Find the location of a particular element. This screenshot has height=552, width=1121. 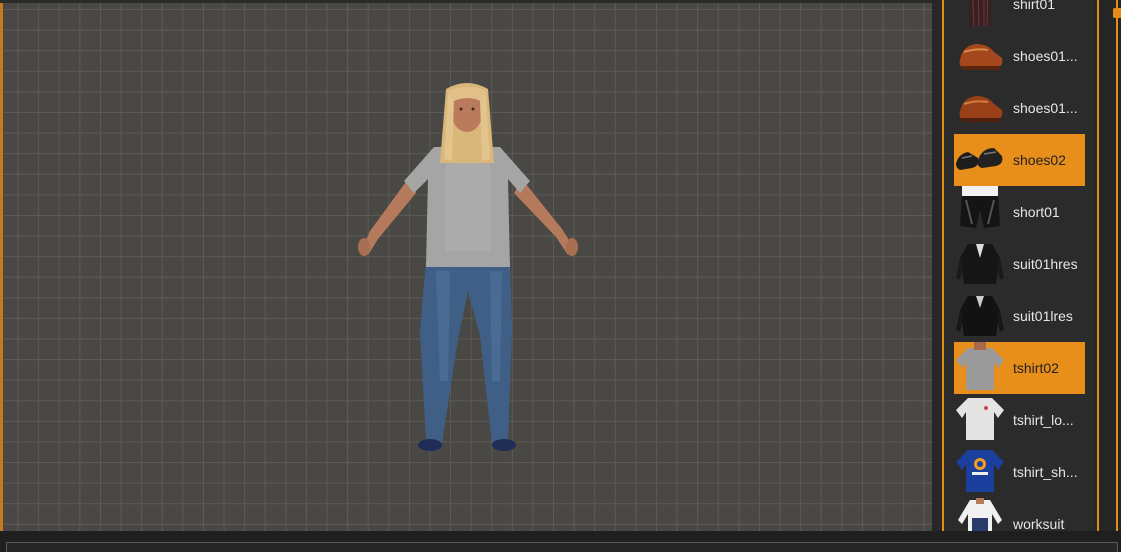

library-item-shirt01: shirt01 is located at coordinates (1019, 15).